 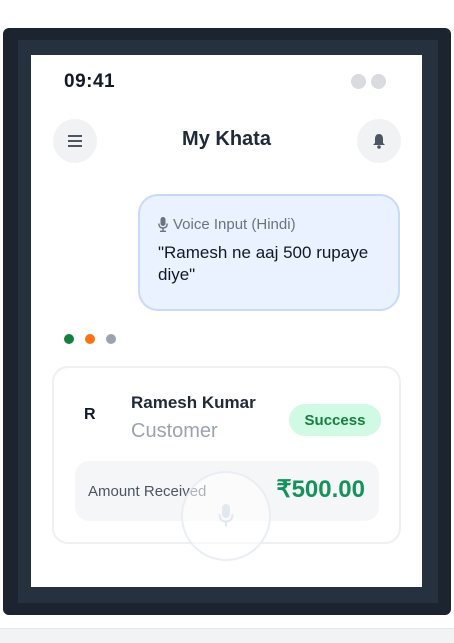 I want to click on typing-indicator, so click(x=90, y=339).